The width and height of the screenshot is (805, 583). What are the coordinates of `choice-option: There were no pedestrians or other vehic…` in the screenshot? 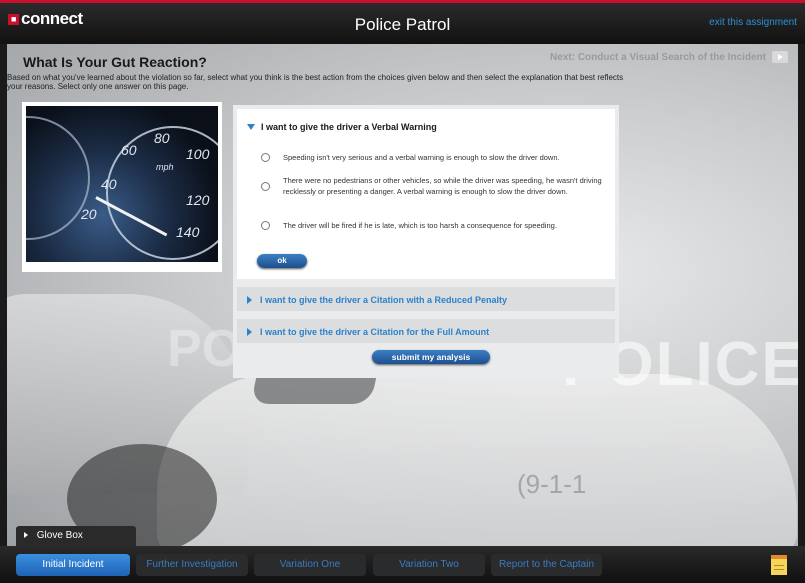 It's located at (439, 186).